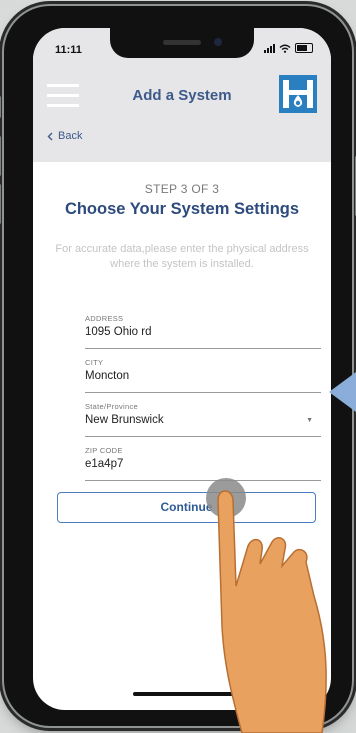  Describe the element at coordinates (124, 420) in the screenshot. I see `state-value: New Brunswick` at that location.